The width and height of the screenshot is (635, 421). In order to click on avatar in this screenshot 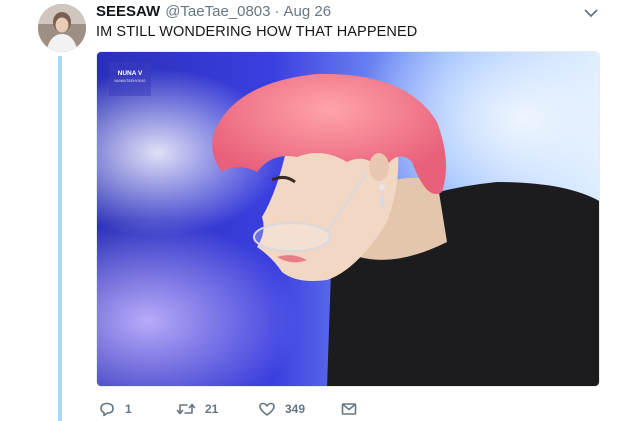, I will do `click(62, 28)`.